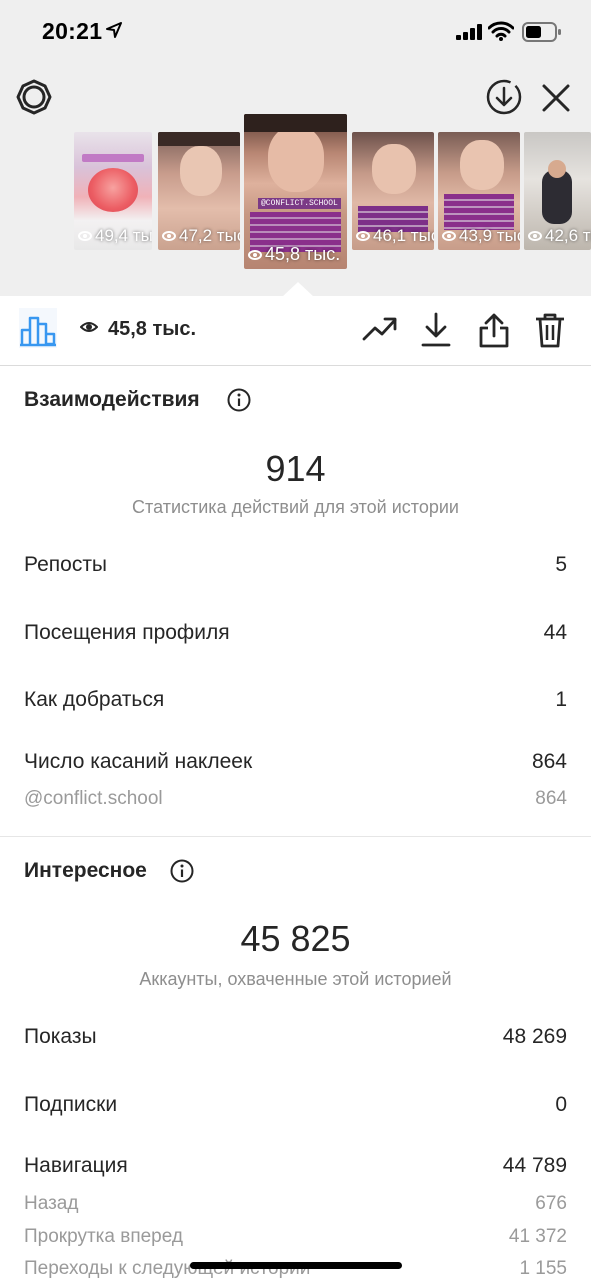  What do you see at coordinates (114, 30) in the screenshot?
I see `location-arrow-icon` at bounding box center [114, 30].